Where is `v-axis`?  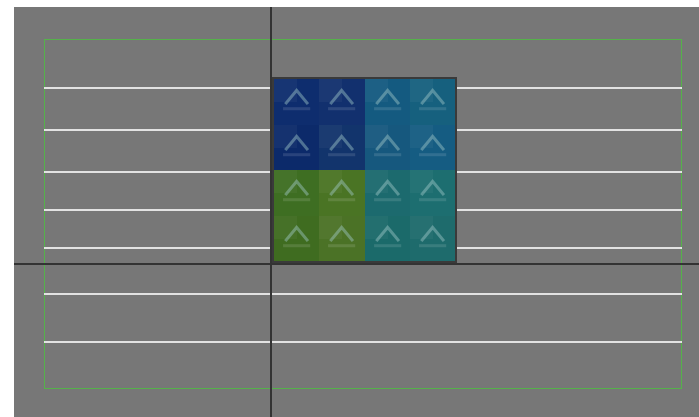 v-axis is located at coordinates (271, 212).